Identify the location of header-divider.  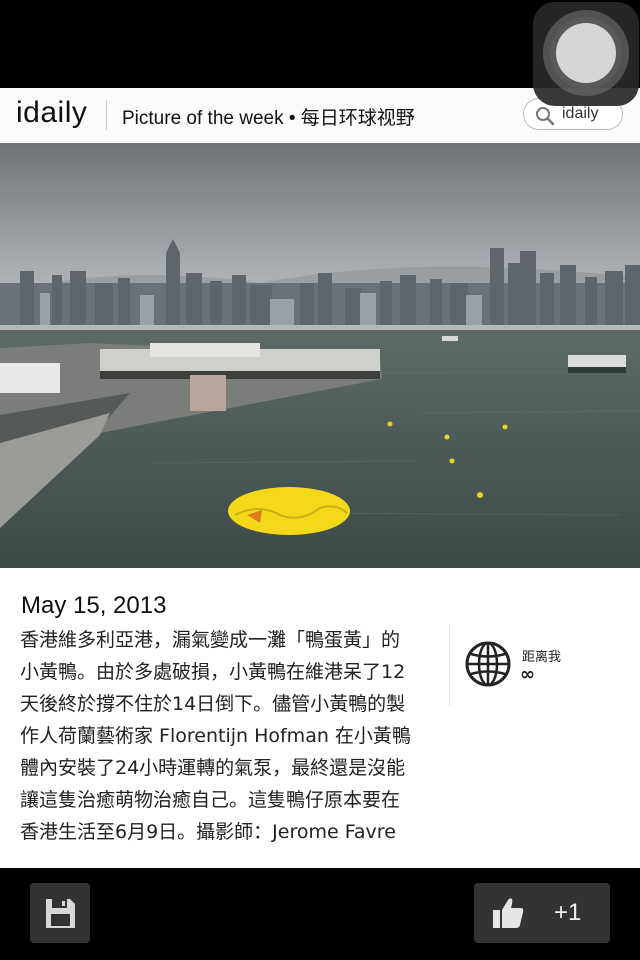
(106, 115).